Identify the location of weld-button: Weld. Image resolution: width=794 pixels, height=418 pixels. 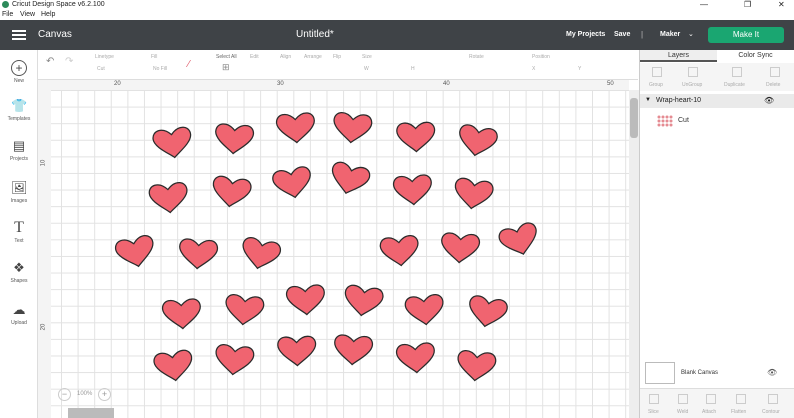
(682, 412).